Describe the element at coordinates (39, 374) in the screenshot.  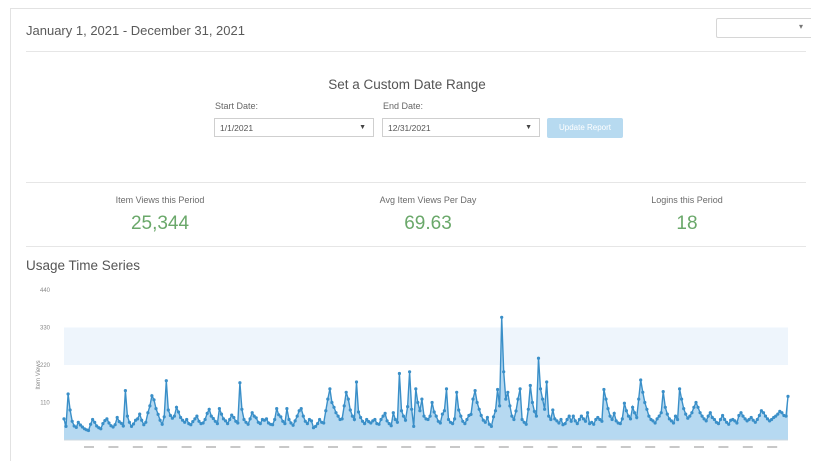
I see `y-axis-label: Item Views` at that location.